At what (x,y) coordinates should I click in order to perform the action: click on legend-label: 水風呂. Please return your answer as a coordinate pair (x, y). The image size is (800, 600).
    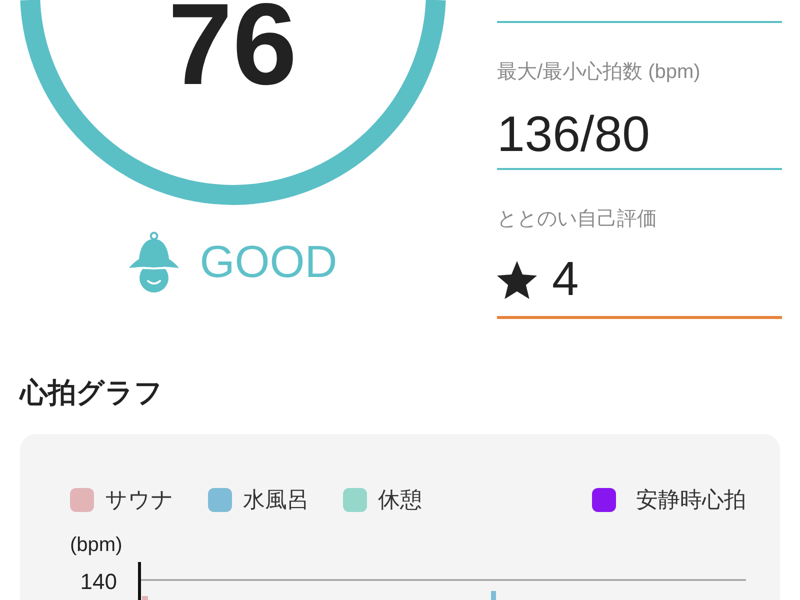
    Looking at the image, I should click on (276, 500).